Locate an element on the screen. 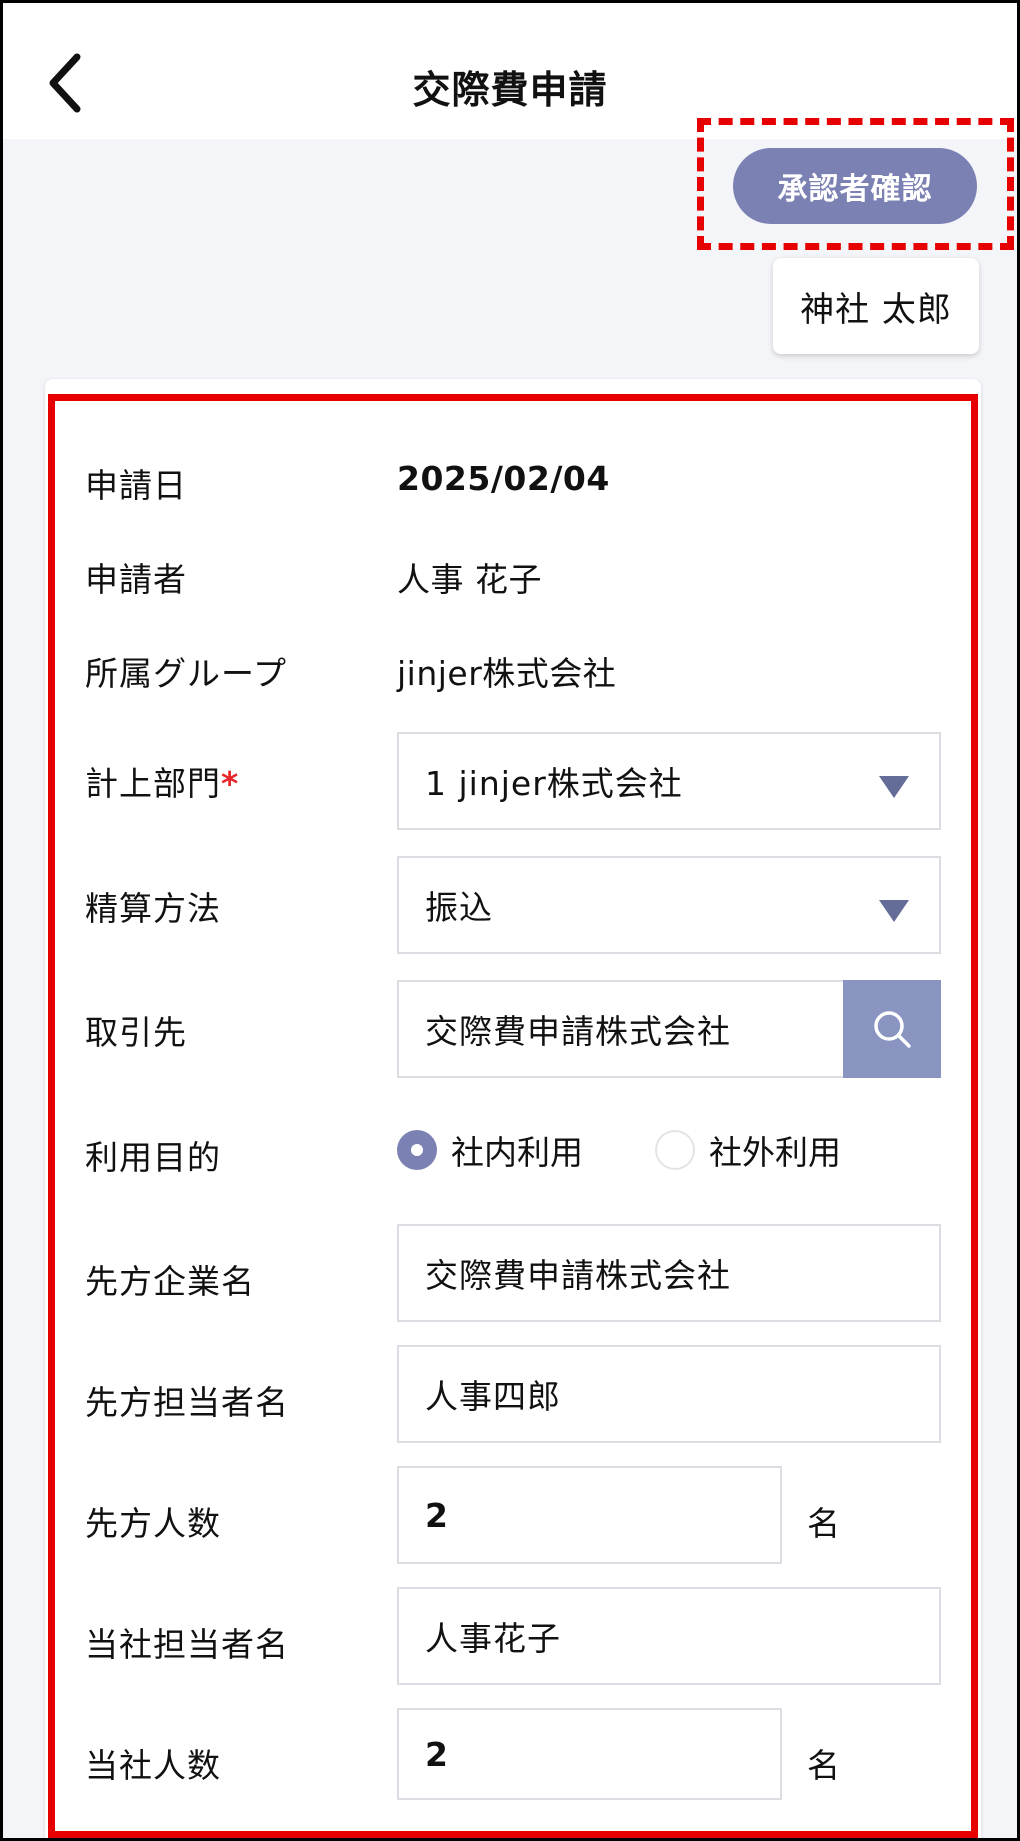  client-label: 取引先 is located at coordinates (136, 1032).